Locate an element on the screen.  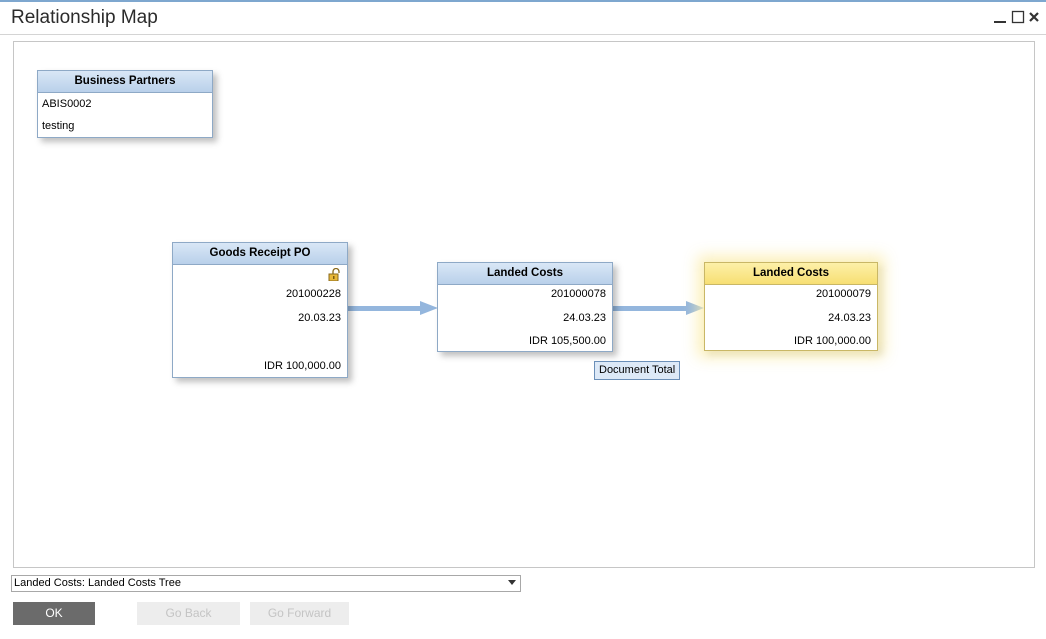
close-icon is located at coordinates (1034, 17).